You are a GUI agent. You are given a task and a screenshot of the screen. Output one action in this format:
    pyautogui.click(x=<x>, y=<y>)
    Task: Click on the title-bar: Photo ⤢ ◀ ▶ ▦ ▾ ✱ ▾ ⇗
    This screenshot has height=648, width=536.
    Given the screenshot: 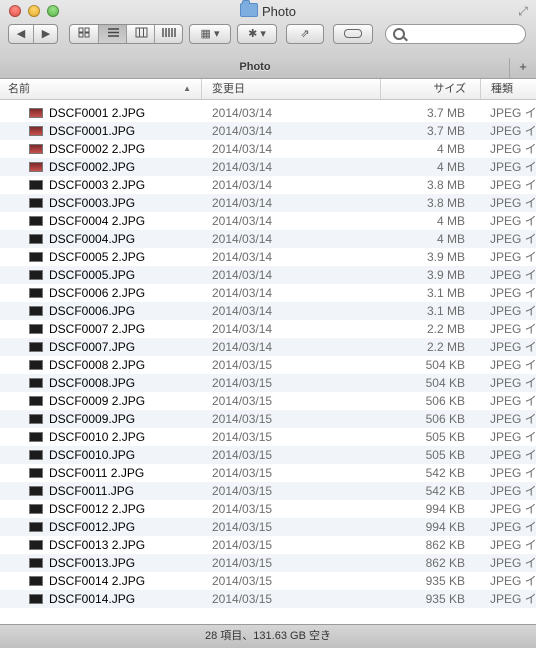 What is the action you would take?
    pyautogui.click(x=268, y=29)
    